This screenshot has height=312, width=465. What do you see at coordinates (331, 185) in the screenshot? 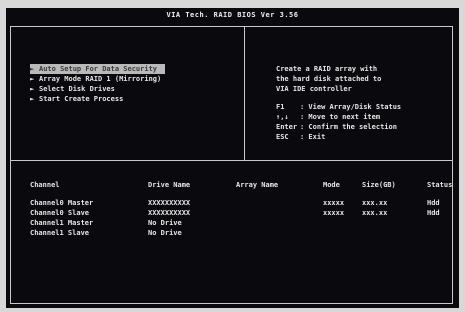
I see `column-header-mode: Mode` at bounding box center [331, 185].